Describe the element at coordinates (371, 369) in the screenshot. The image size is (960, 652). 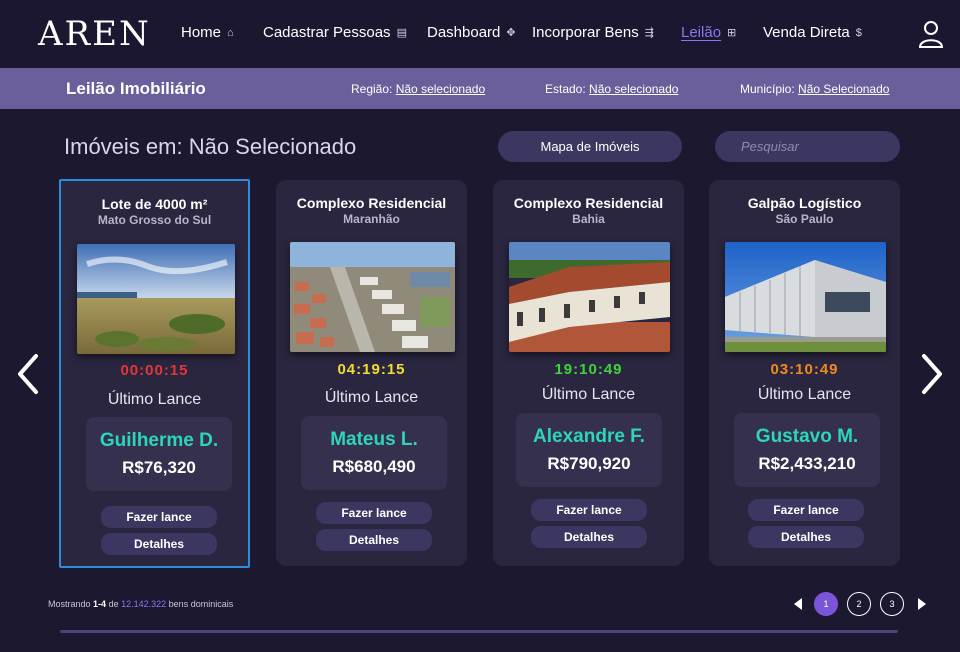
I see `countdown-timer: 04:19:15` at that location.